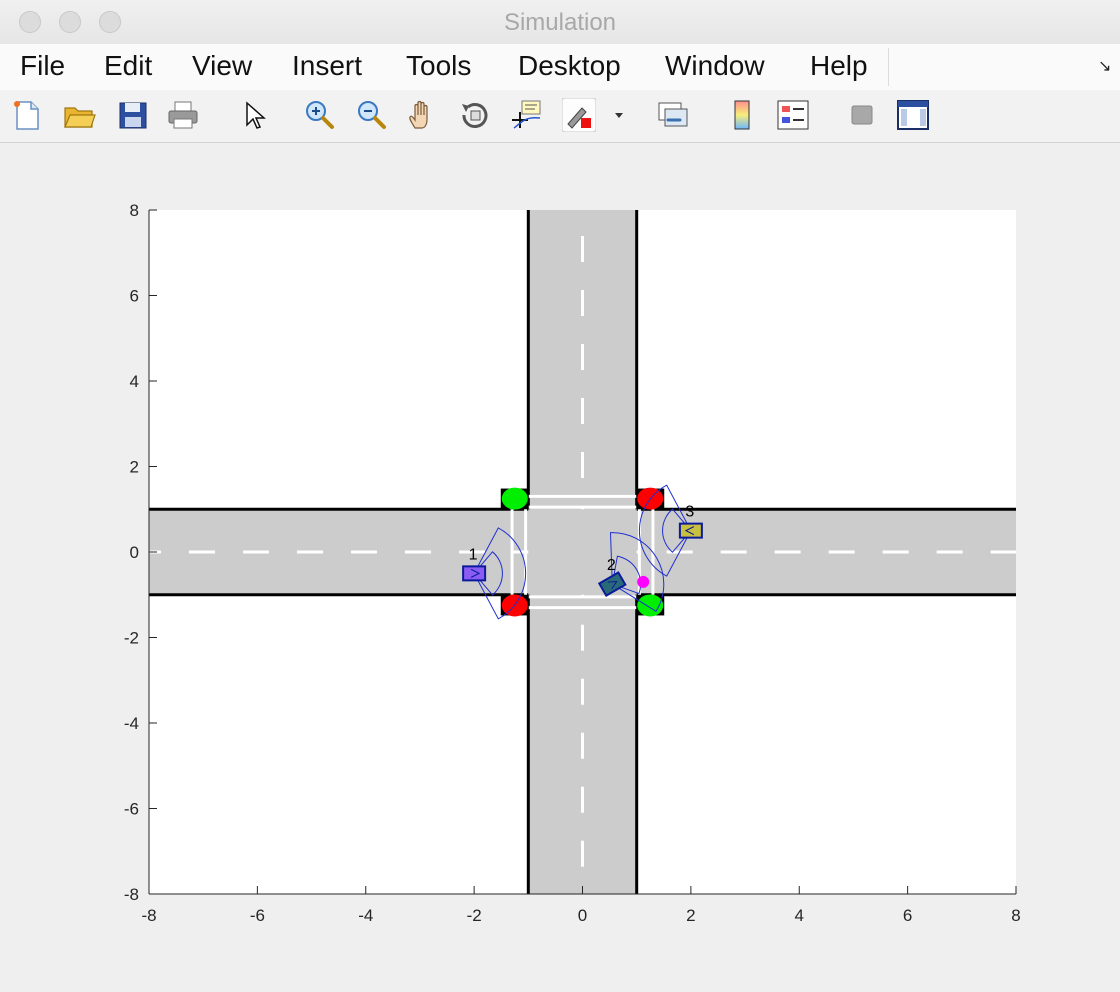 This screenshot has height=992, width=1120. What do you see at coordinates (42, 66) in the screenshot?
I see `menu-file: File` at bounding box center [42, 66].